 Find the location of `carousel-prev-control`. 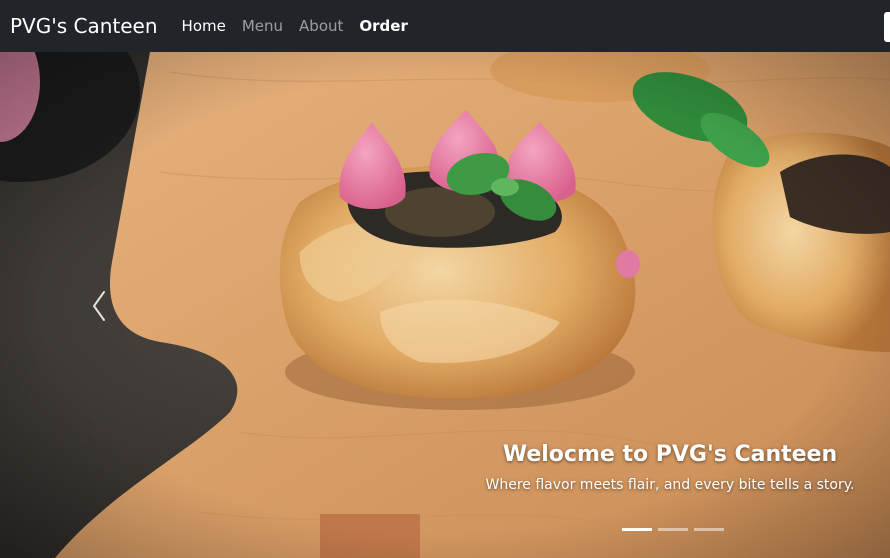

carousel-prev-control is located at coordinates (99, 306).